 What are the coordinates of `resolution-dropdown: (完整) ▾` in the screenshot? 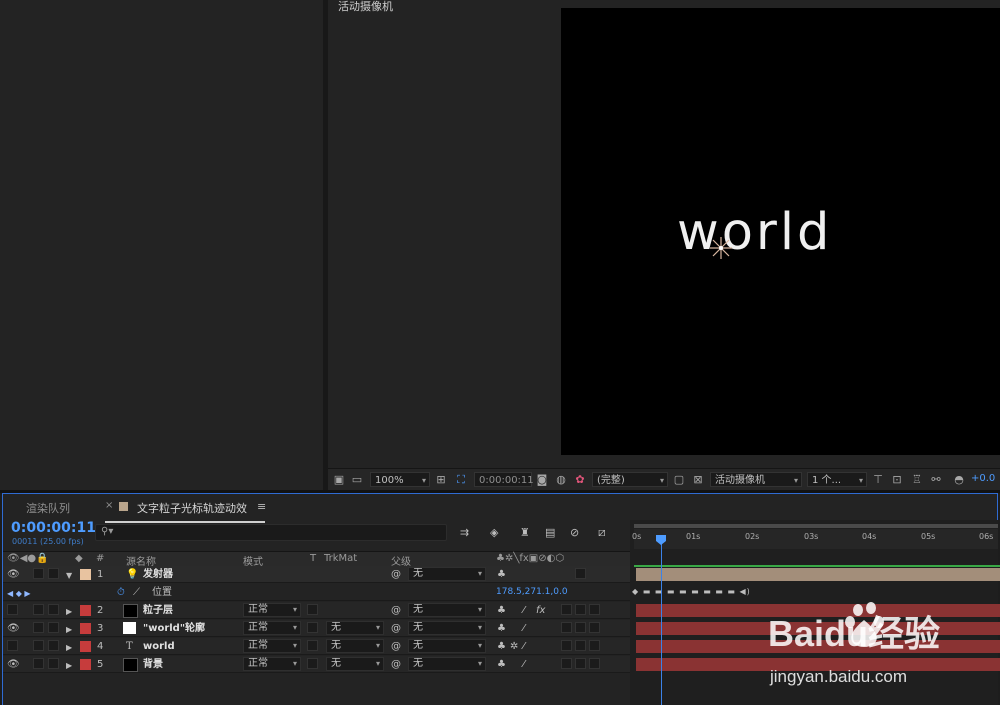 It's located at (630, 479).